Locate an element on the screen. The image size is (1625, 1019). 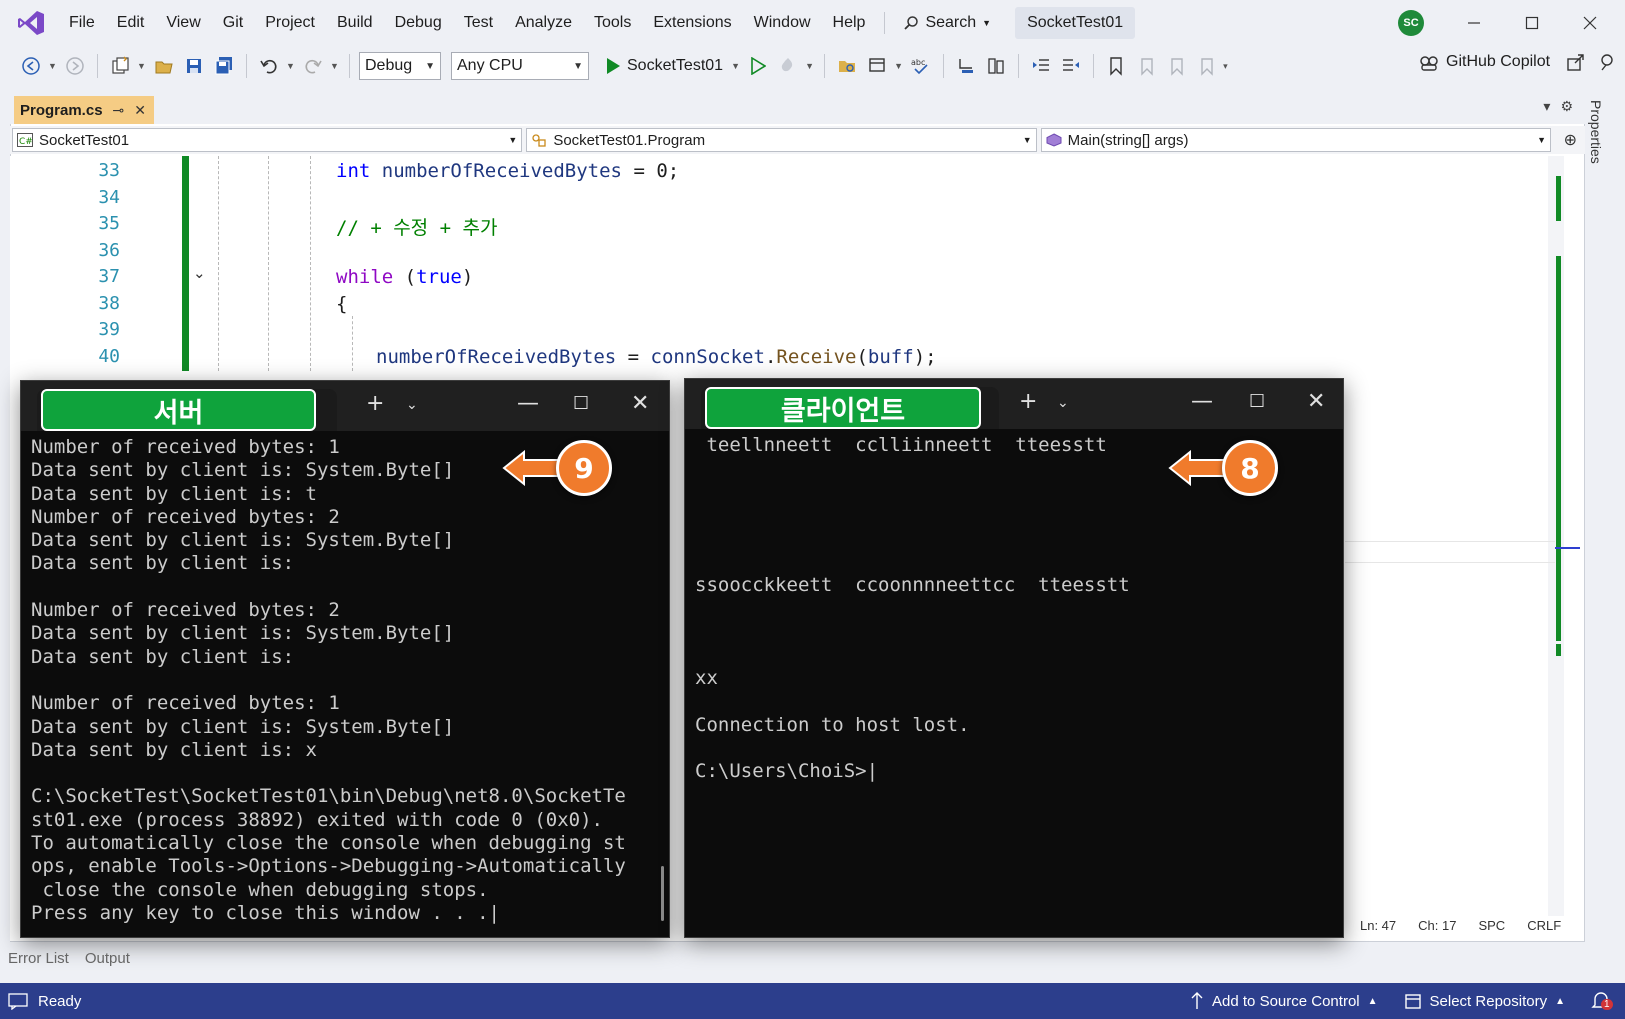
step-into-button is located at coordinates (966, 66).